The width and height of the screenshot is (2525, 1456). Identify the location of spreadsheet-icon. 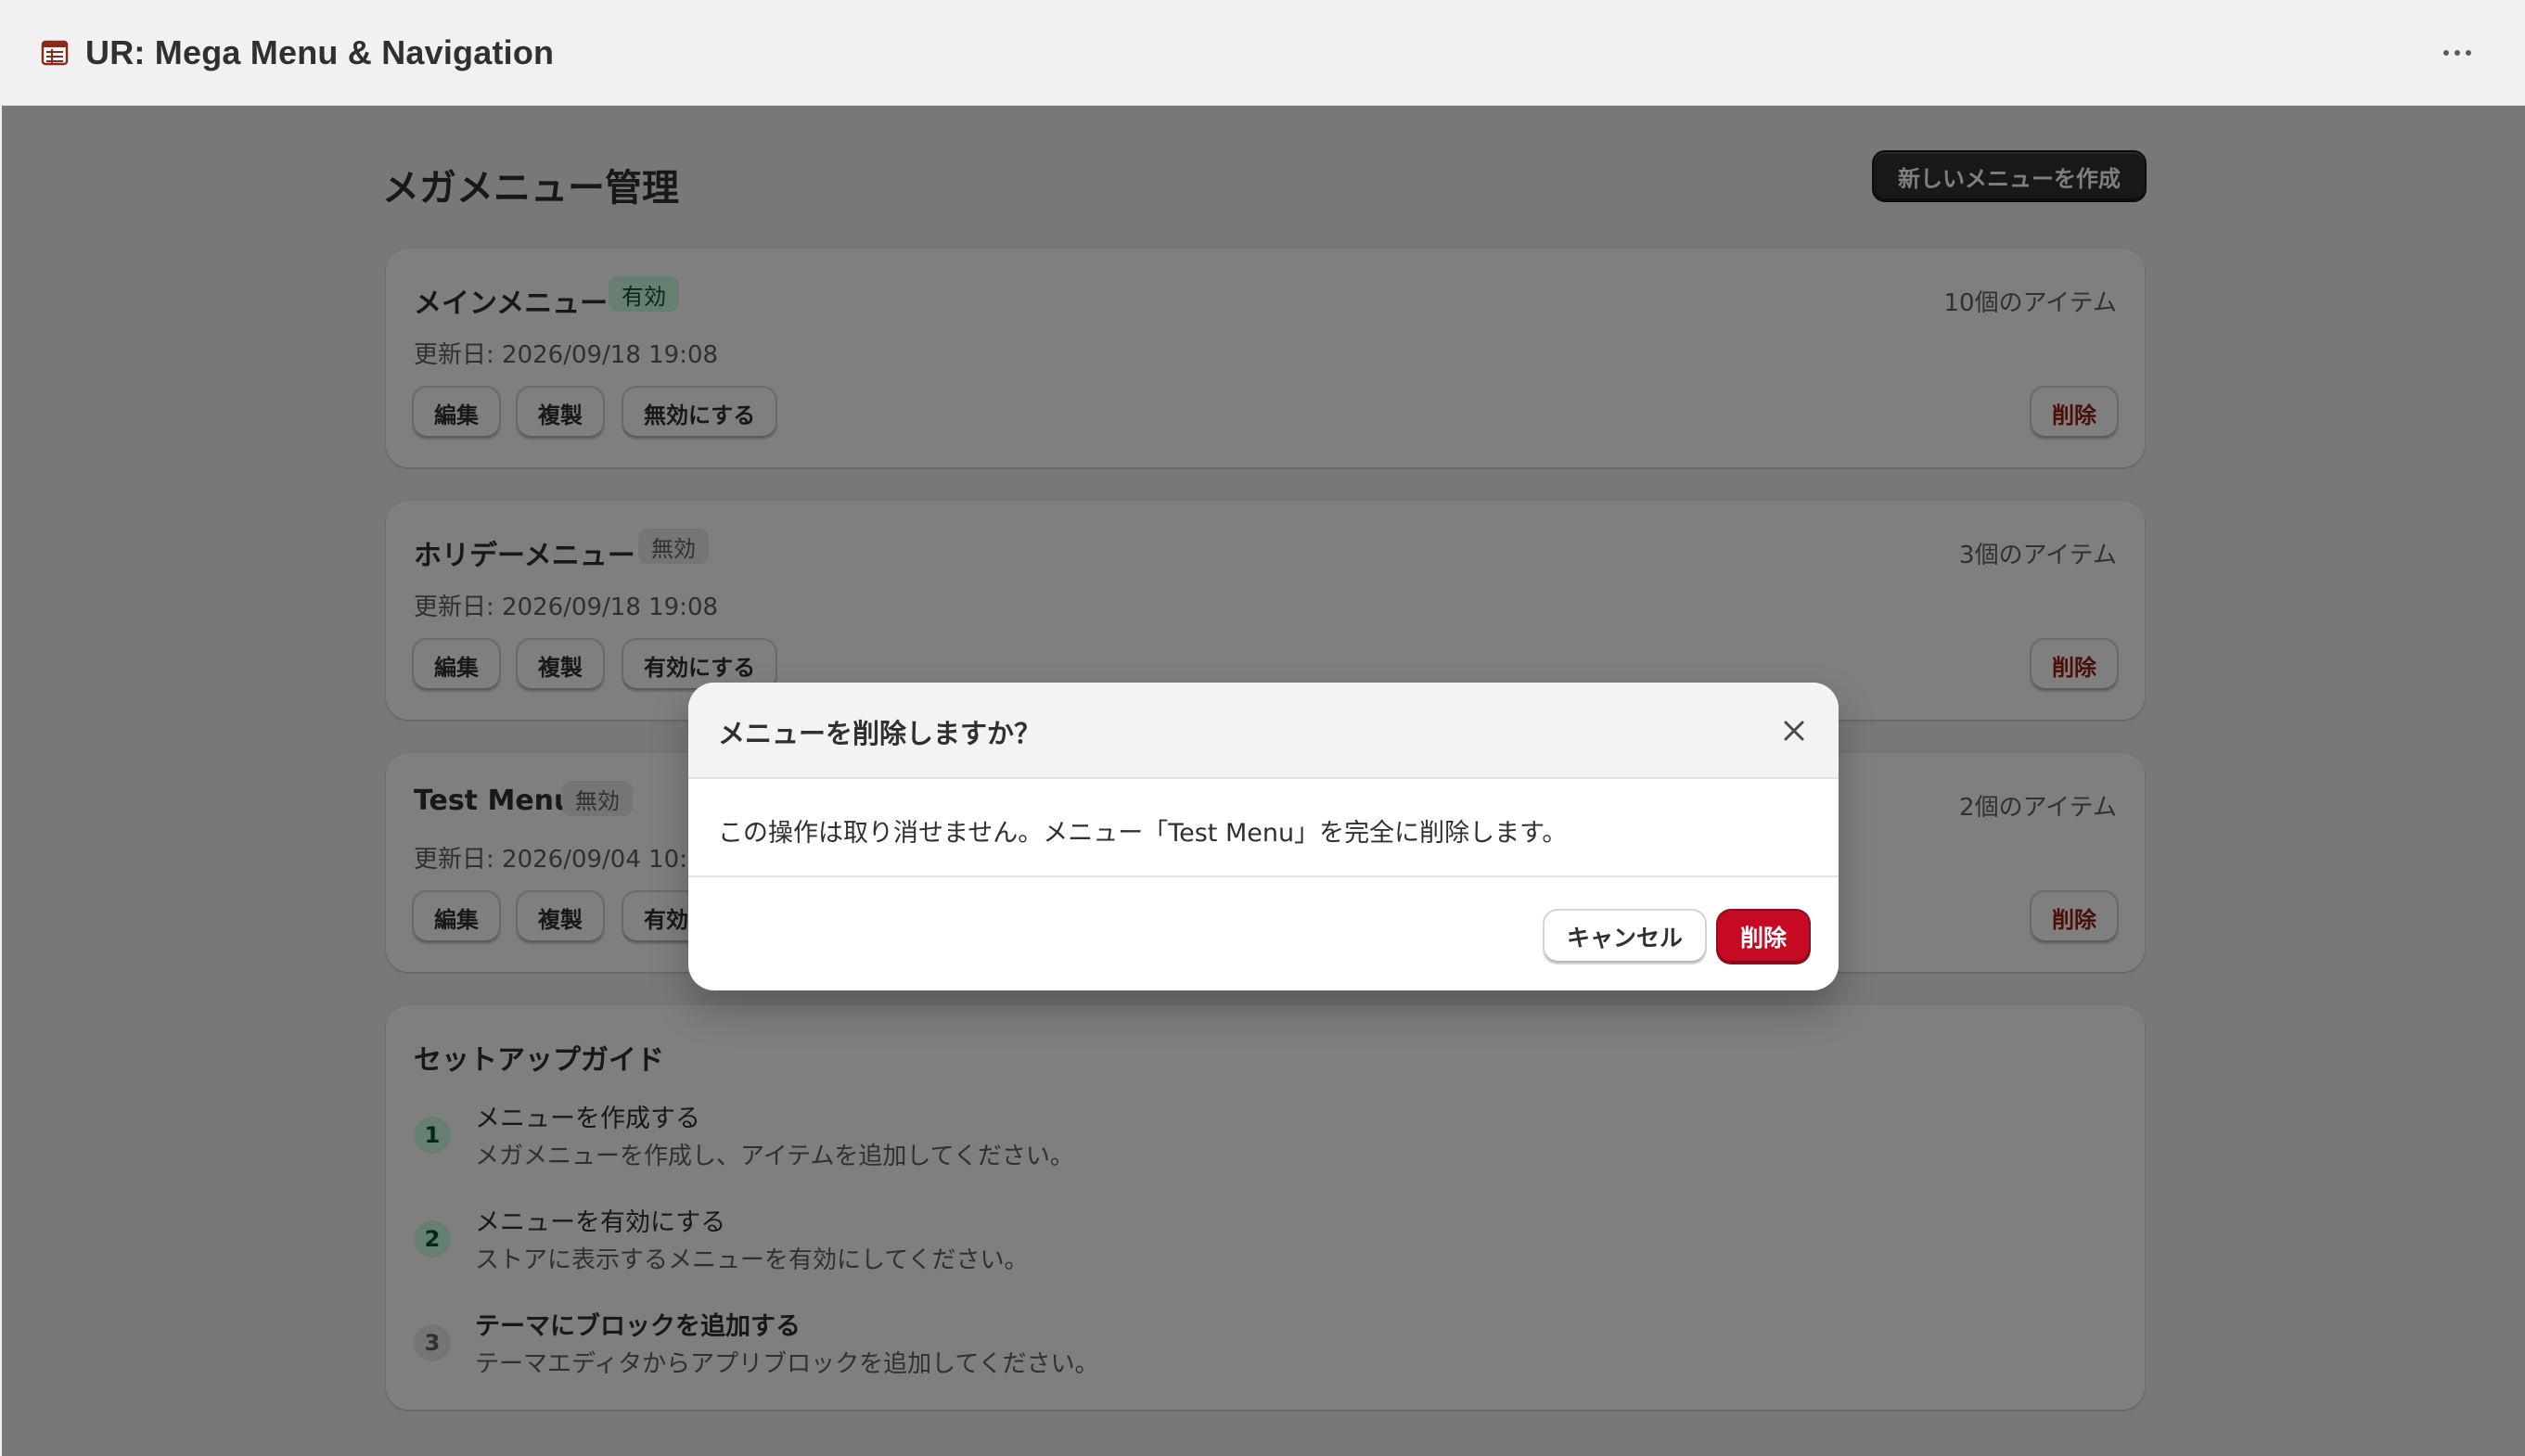
(55, 53).